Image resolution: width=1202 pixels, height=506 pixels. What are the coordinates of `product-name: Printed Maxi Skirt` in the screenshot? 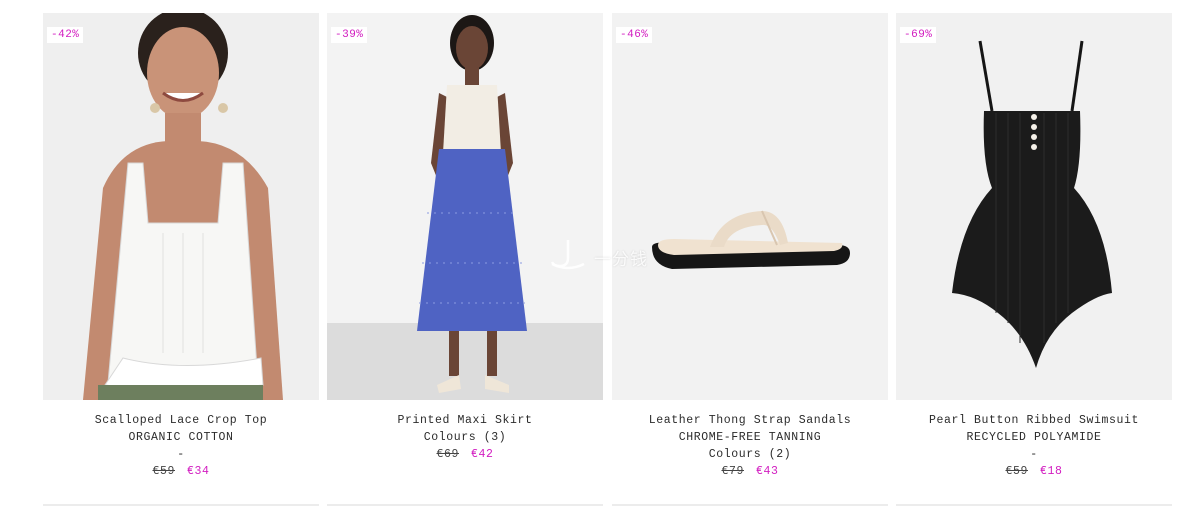 It's located at (465, 420).